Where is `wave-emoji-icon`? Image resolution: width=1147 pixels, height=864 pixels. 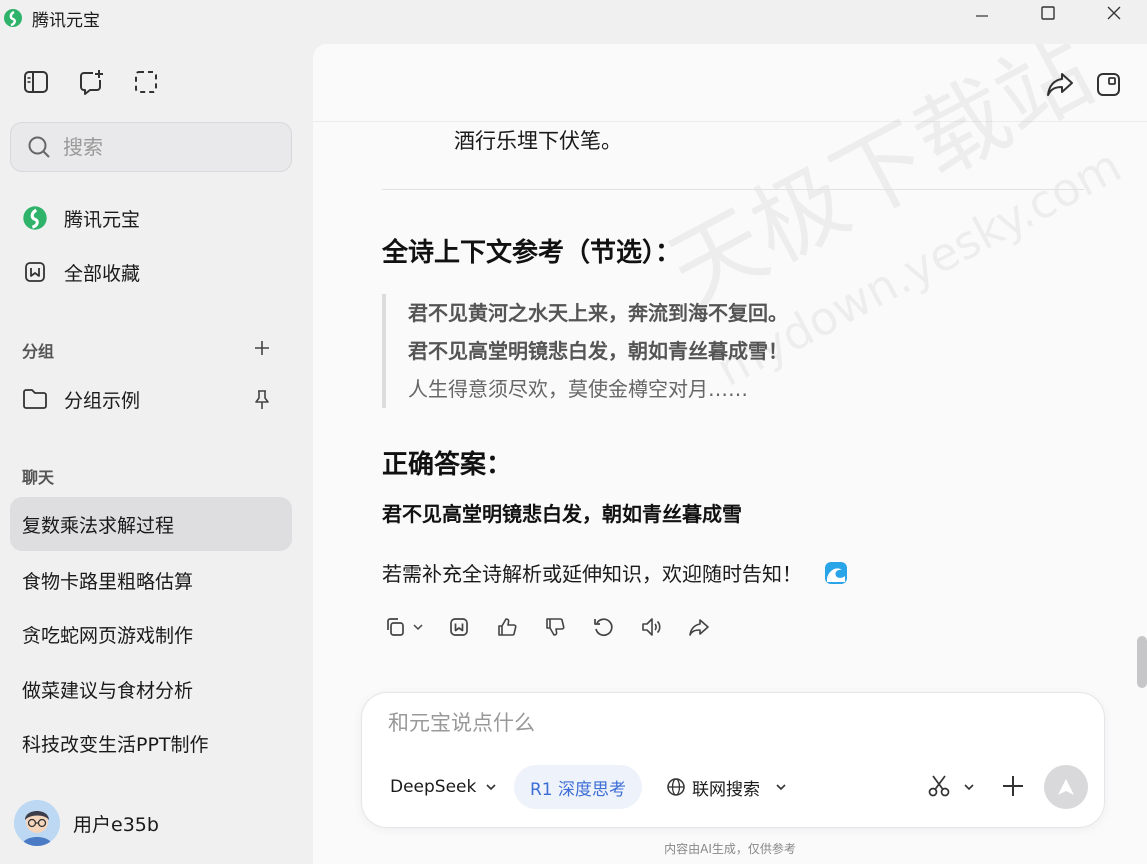 wave-emoji-icon is located at coordinates (836, 572).